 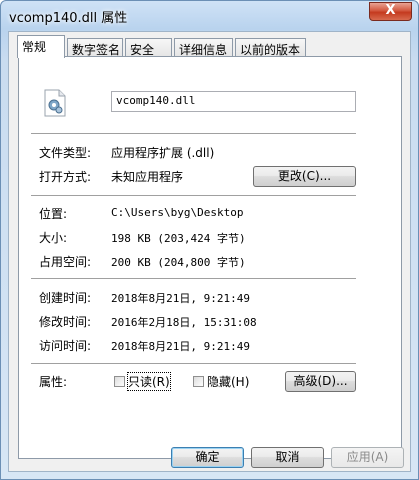 I want to click on close-button: X, so click(x=390, y=11).